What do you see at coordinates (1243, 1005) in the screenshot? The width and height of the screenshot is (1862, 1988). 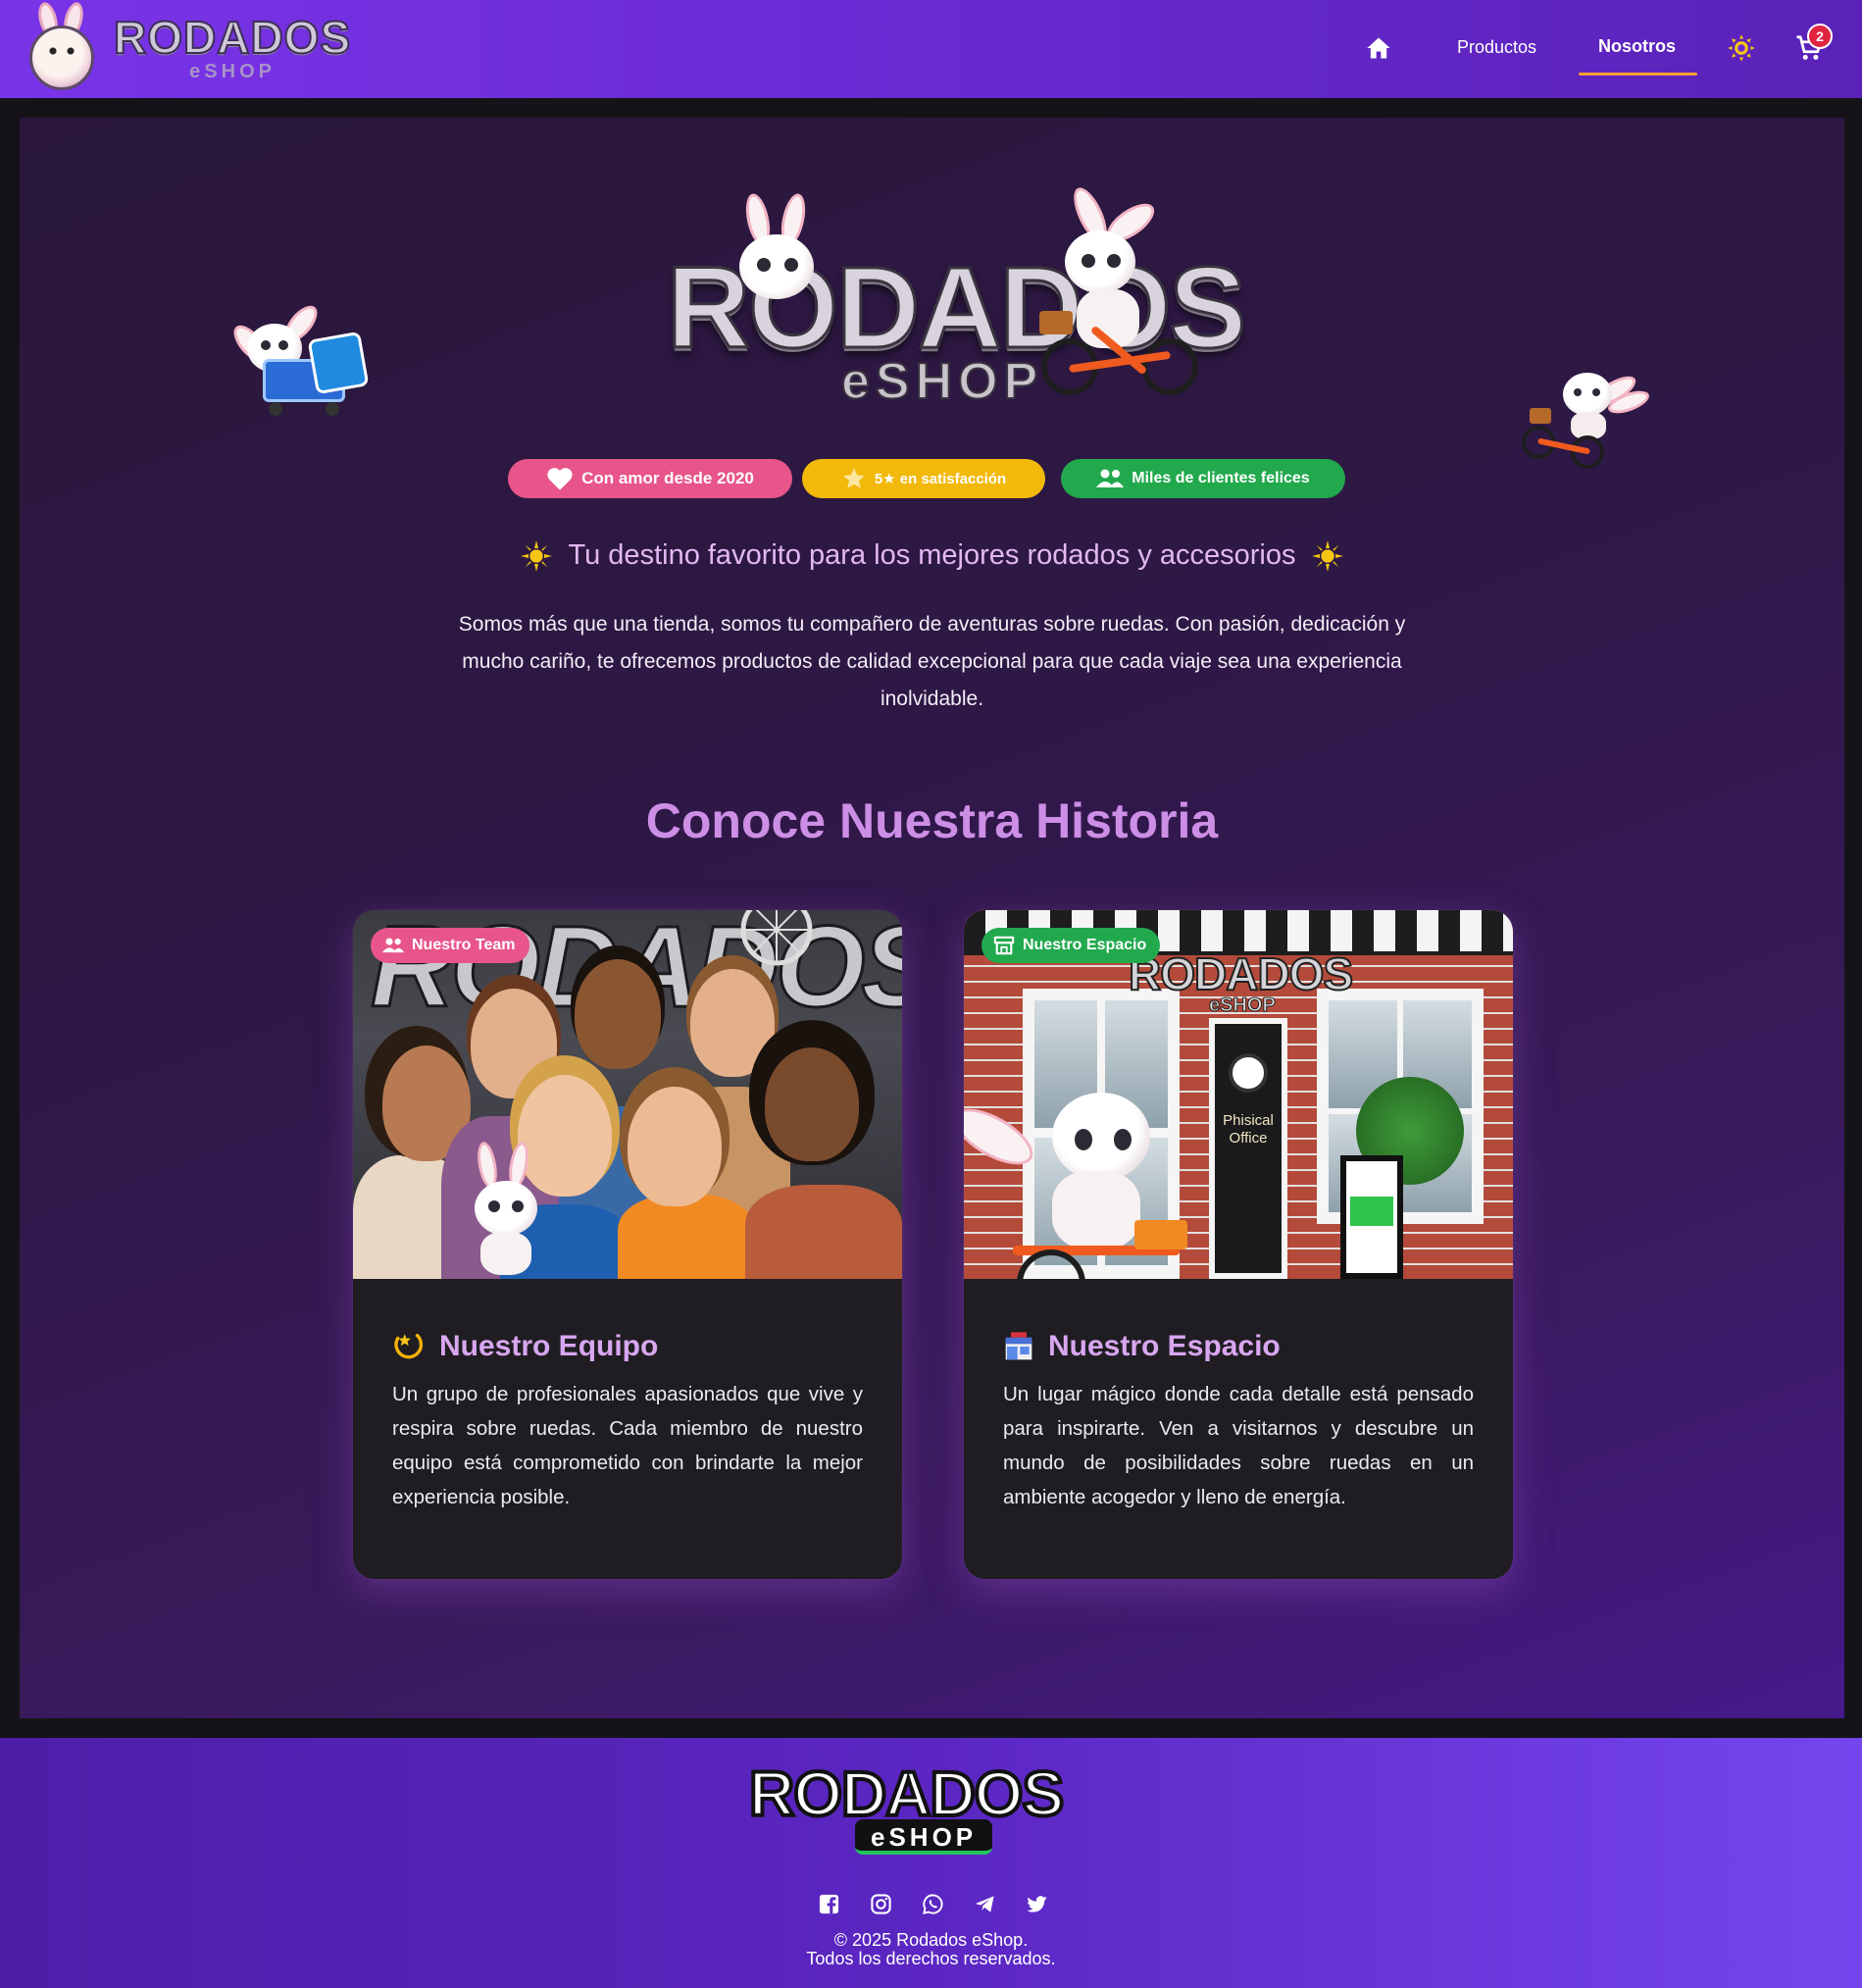 I see `store-sign-sub: eSHOP` at bounding box center [1243, 1005].